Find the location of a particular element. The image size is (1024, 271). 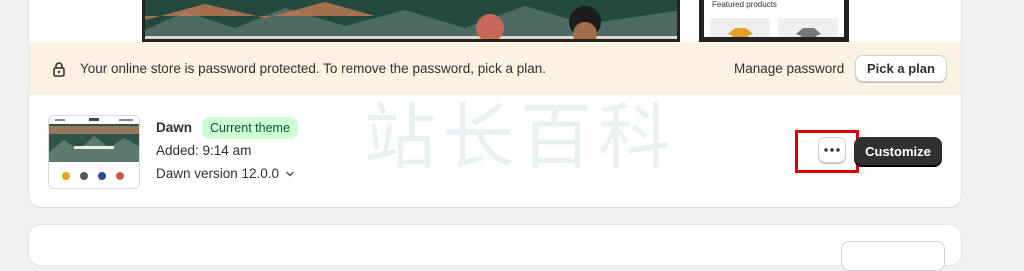

current-theme-badge: Current theme is located at coordinates (250, 128).